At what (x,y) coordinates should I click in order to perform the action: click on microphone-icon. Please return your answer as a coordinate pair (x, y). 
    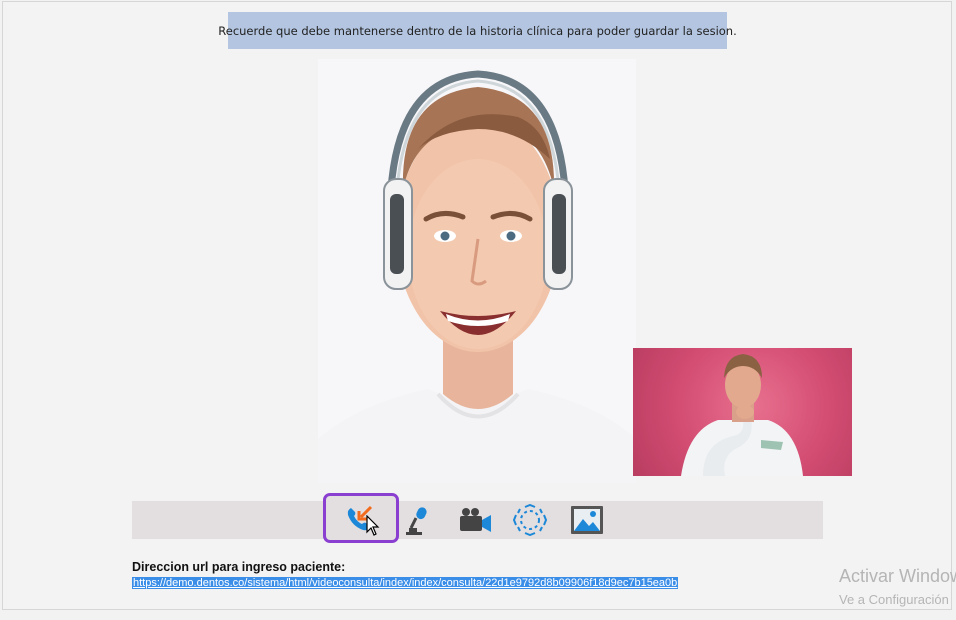
    Looking at the image, I should click on (416, 521).